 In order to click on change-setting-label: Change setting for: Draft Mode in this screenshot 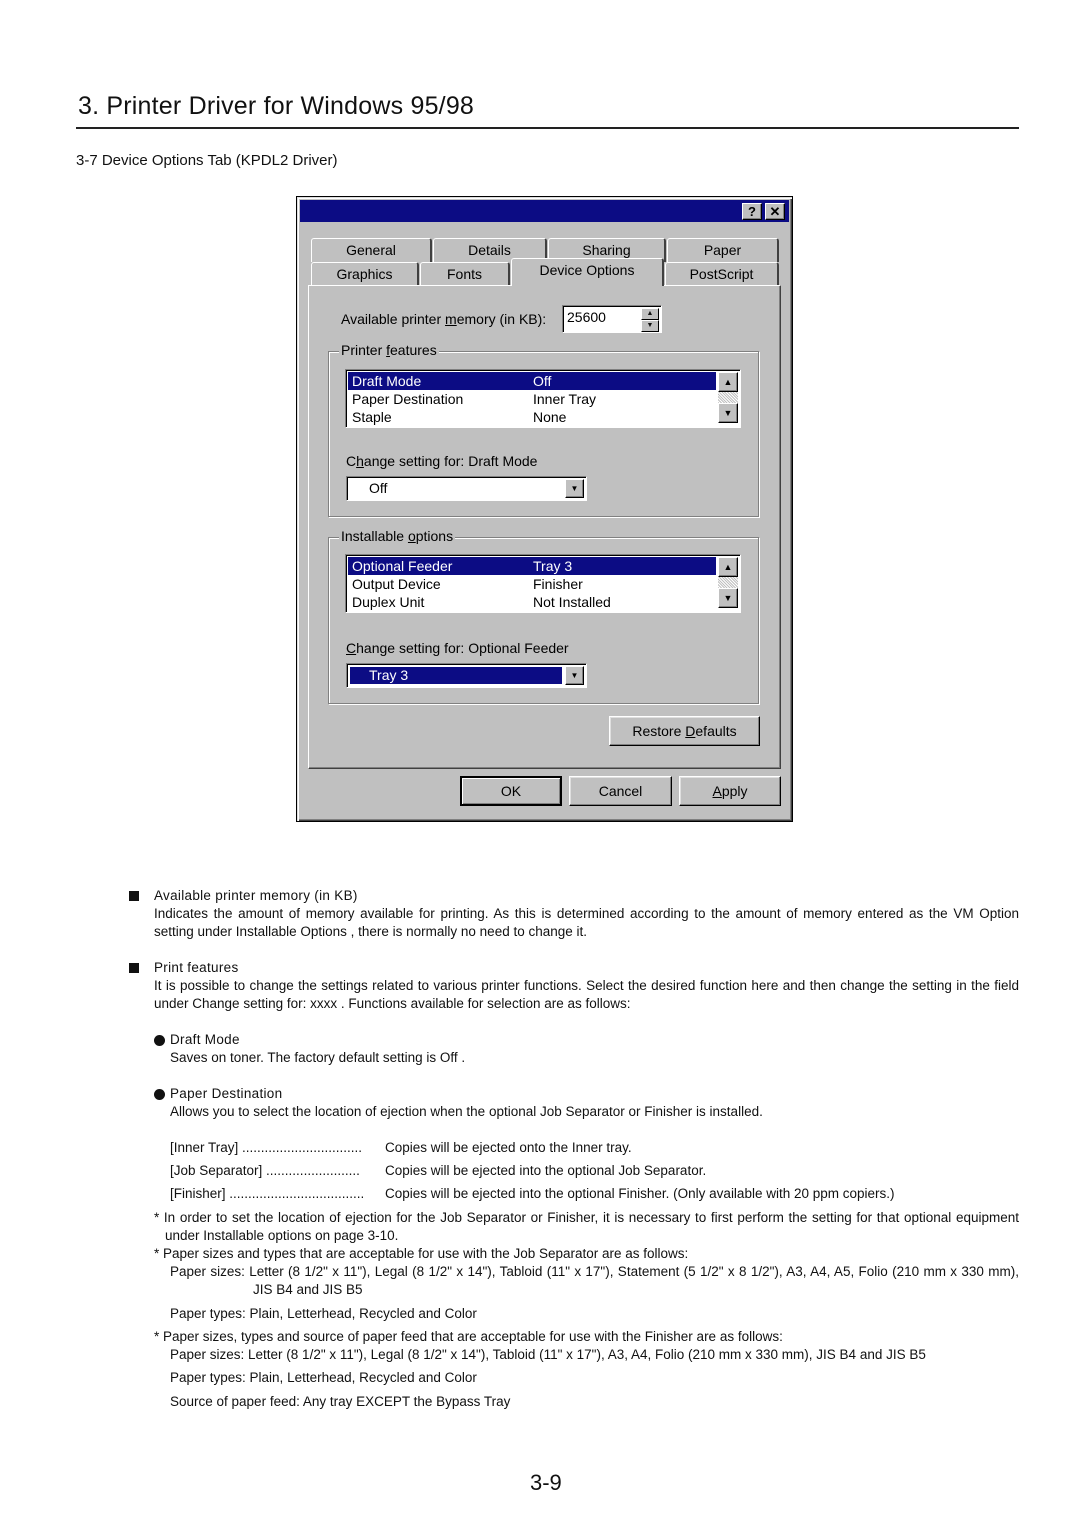, I will do `click(442, 461)`.